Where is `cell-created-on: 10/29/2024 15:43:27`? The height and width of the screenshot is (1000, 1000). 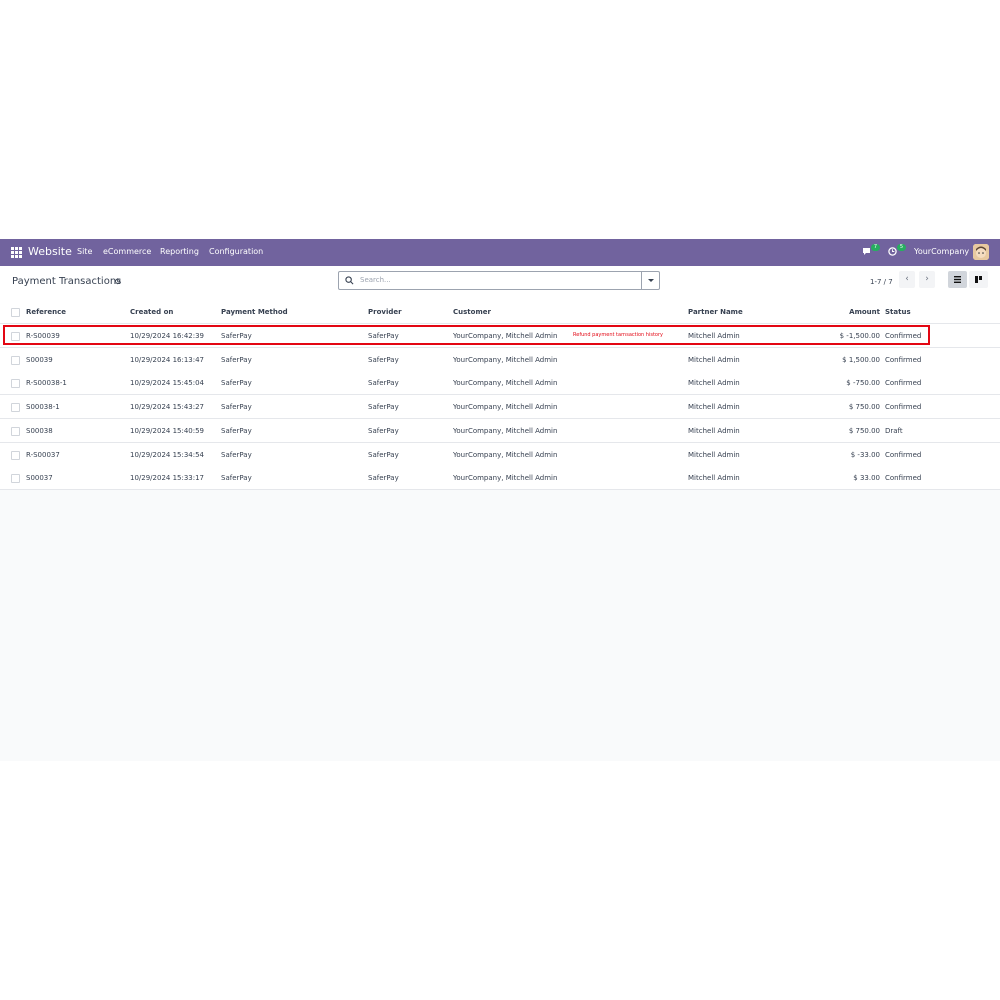
cell-created-on: 10/29/2024 15:43:27 is located at coordinates (167, 407).